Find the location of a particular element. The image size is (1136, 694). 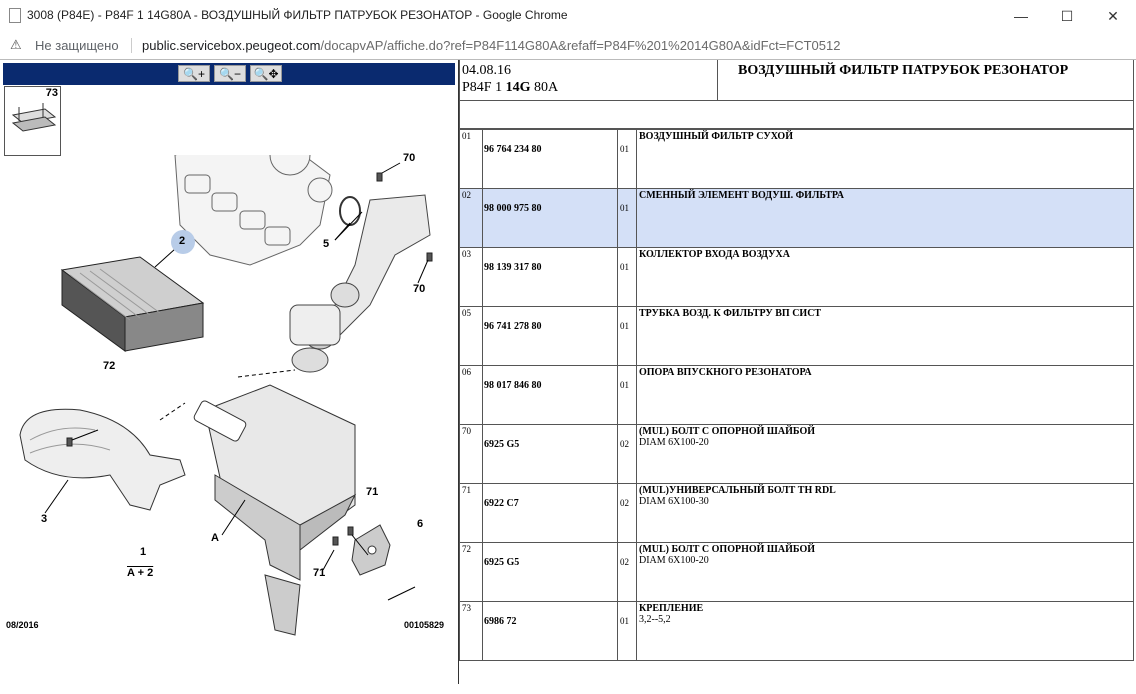

part-description: СМЕННЫЙ ЭЛЕМЕНТ ВОДУШ. ФИЛЬТРА is located at coordinates (741, 195).